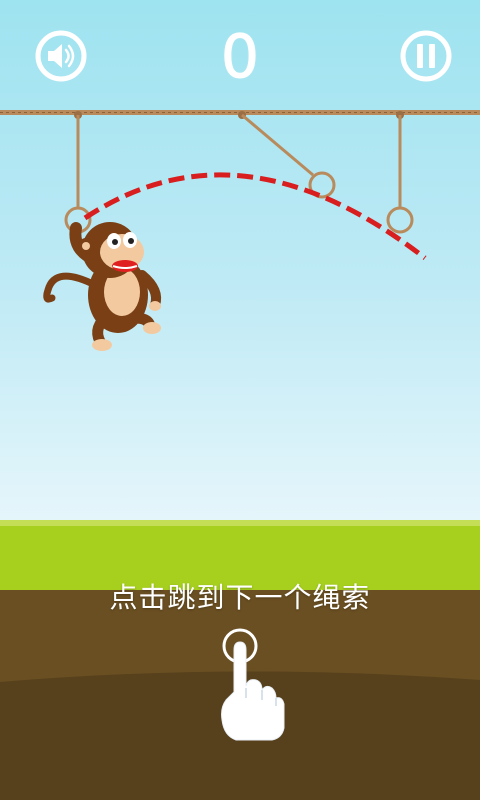  What do you see at coordinates (240, 597) in the screenshot?
I see `tutorial-hint-text: 点击跳到下一个绳索` at bounding box center [240, 597].